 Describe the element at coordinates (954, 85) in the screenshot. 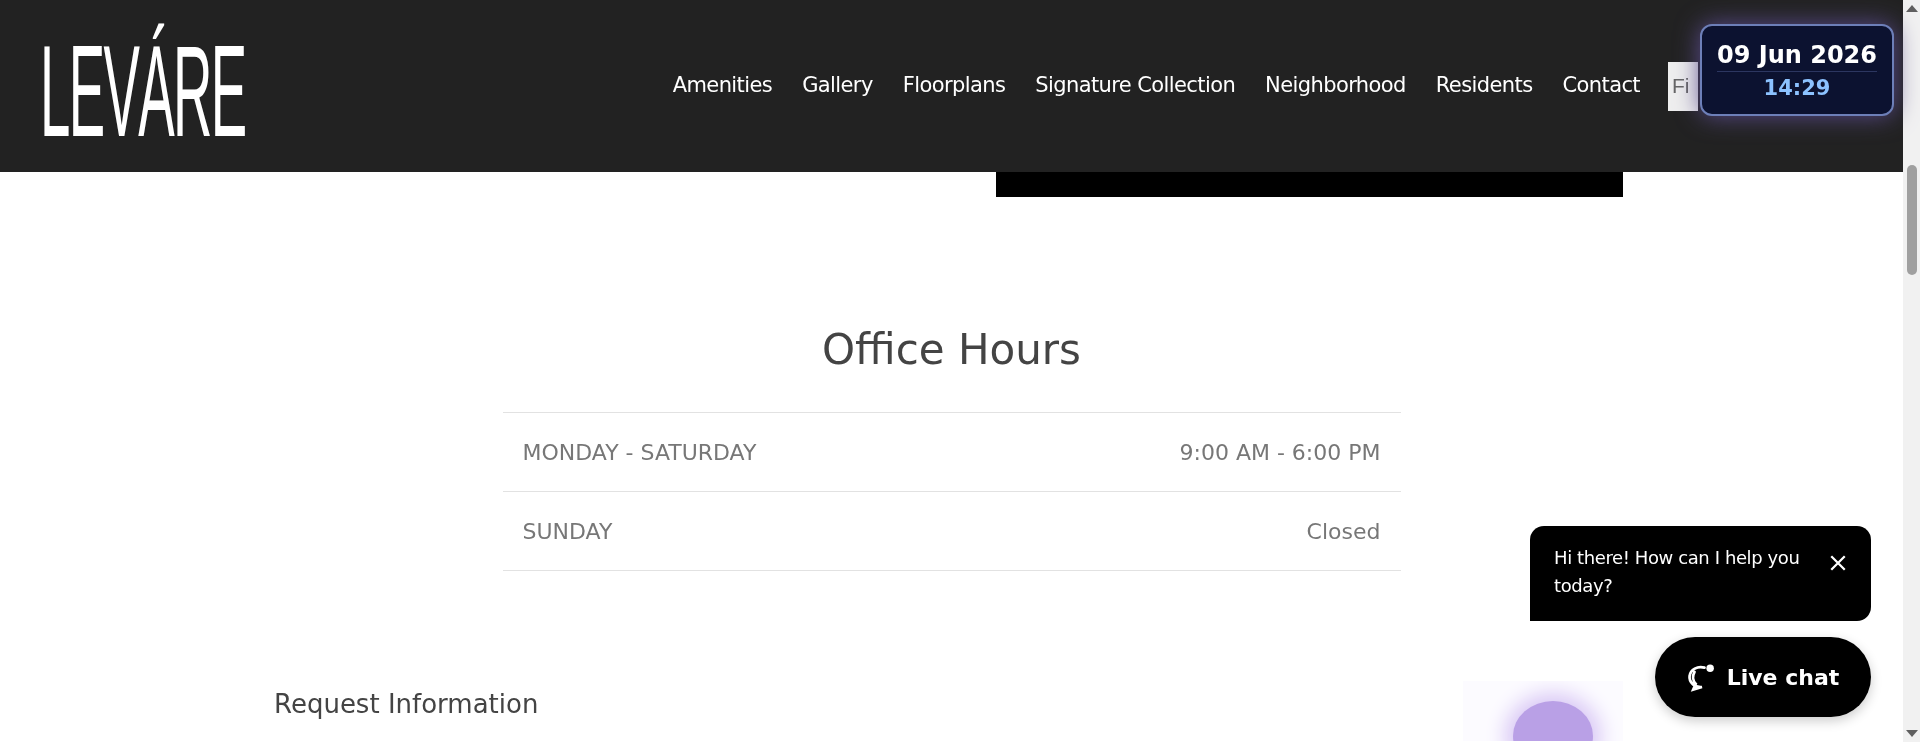

I see `nav-link: Floorplans` at that location.